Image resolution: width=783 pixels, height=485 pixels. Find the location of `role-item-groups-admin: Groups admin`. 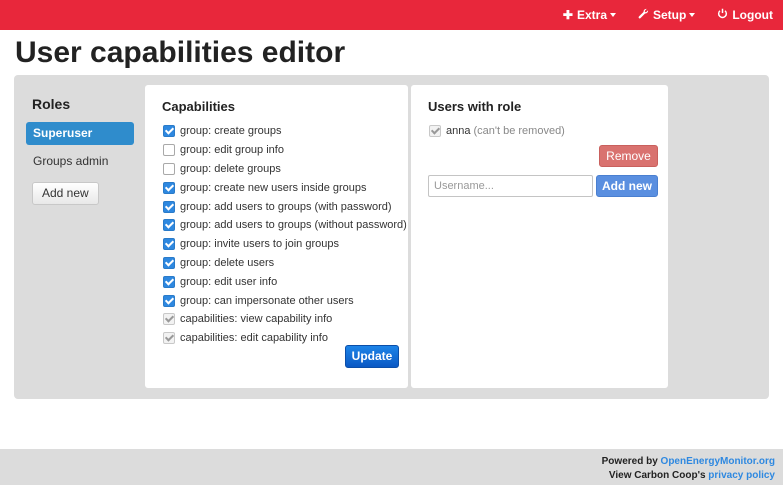

role-item-groups-admin: Groups admin is located at coordinates (81, 161).